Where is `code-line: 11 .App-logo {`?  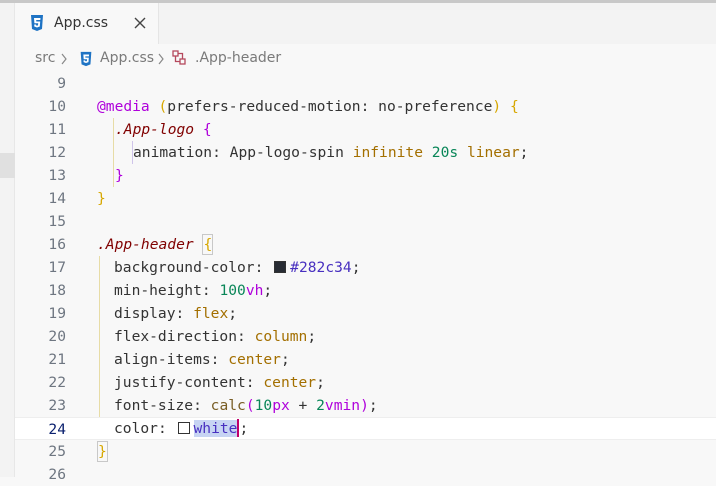
code-line: 11 .App-logo { is located at coordinates (365, 129).